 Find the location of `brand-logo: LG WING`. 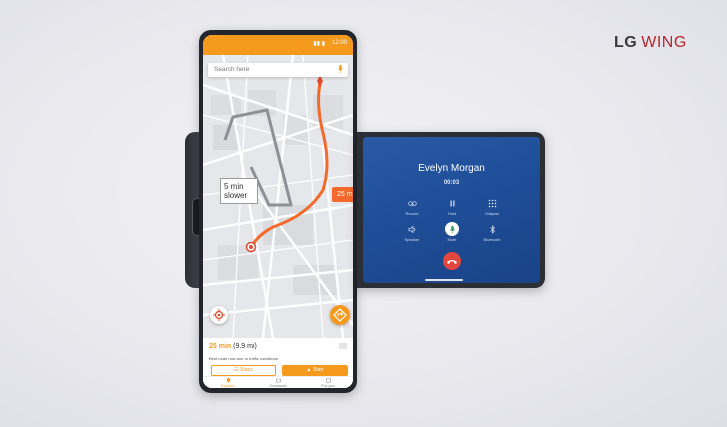

brand-logo: LG WING is located at coordinates (650, 43).